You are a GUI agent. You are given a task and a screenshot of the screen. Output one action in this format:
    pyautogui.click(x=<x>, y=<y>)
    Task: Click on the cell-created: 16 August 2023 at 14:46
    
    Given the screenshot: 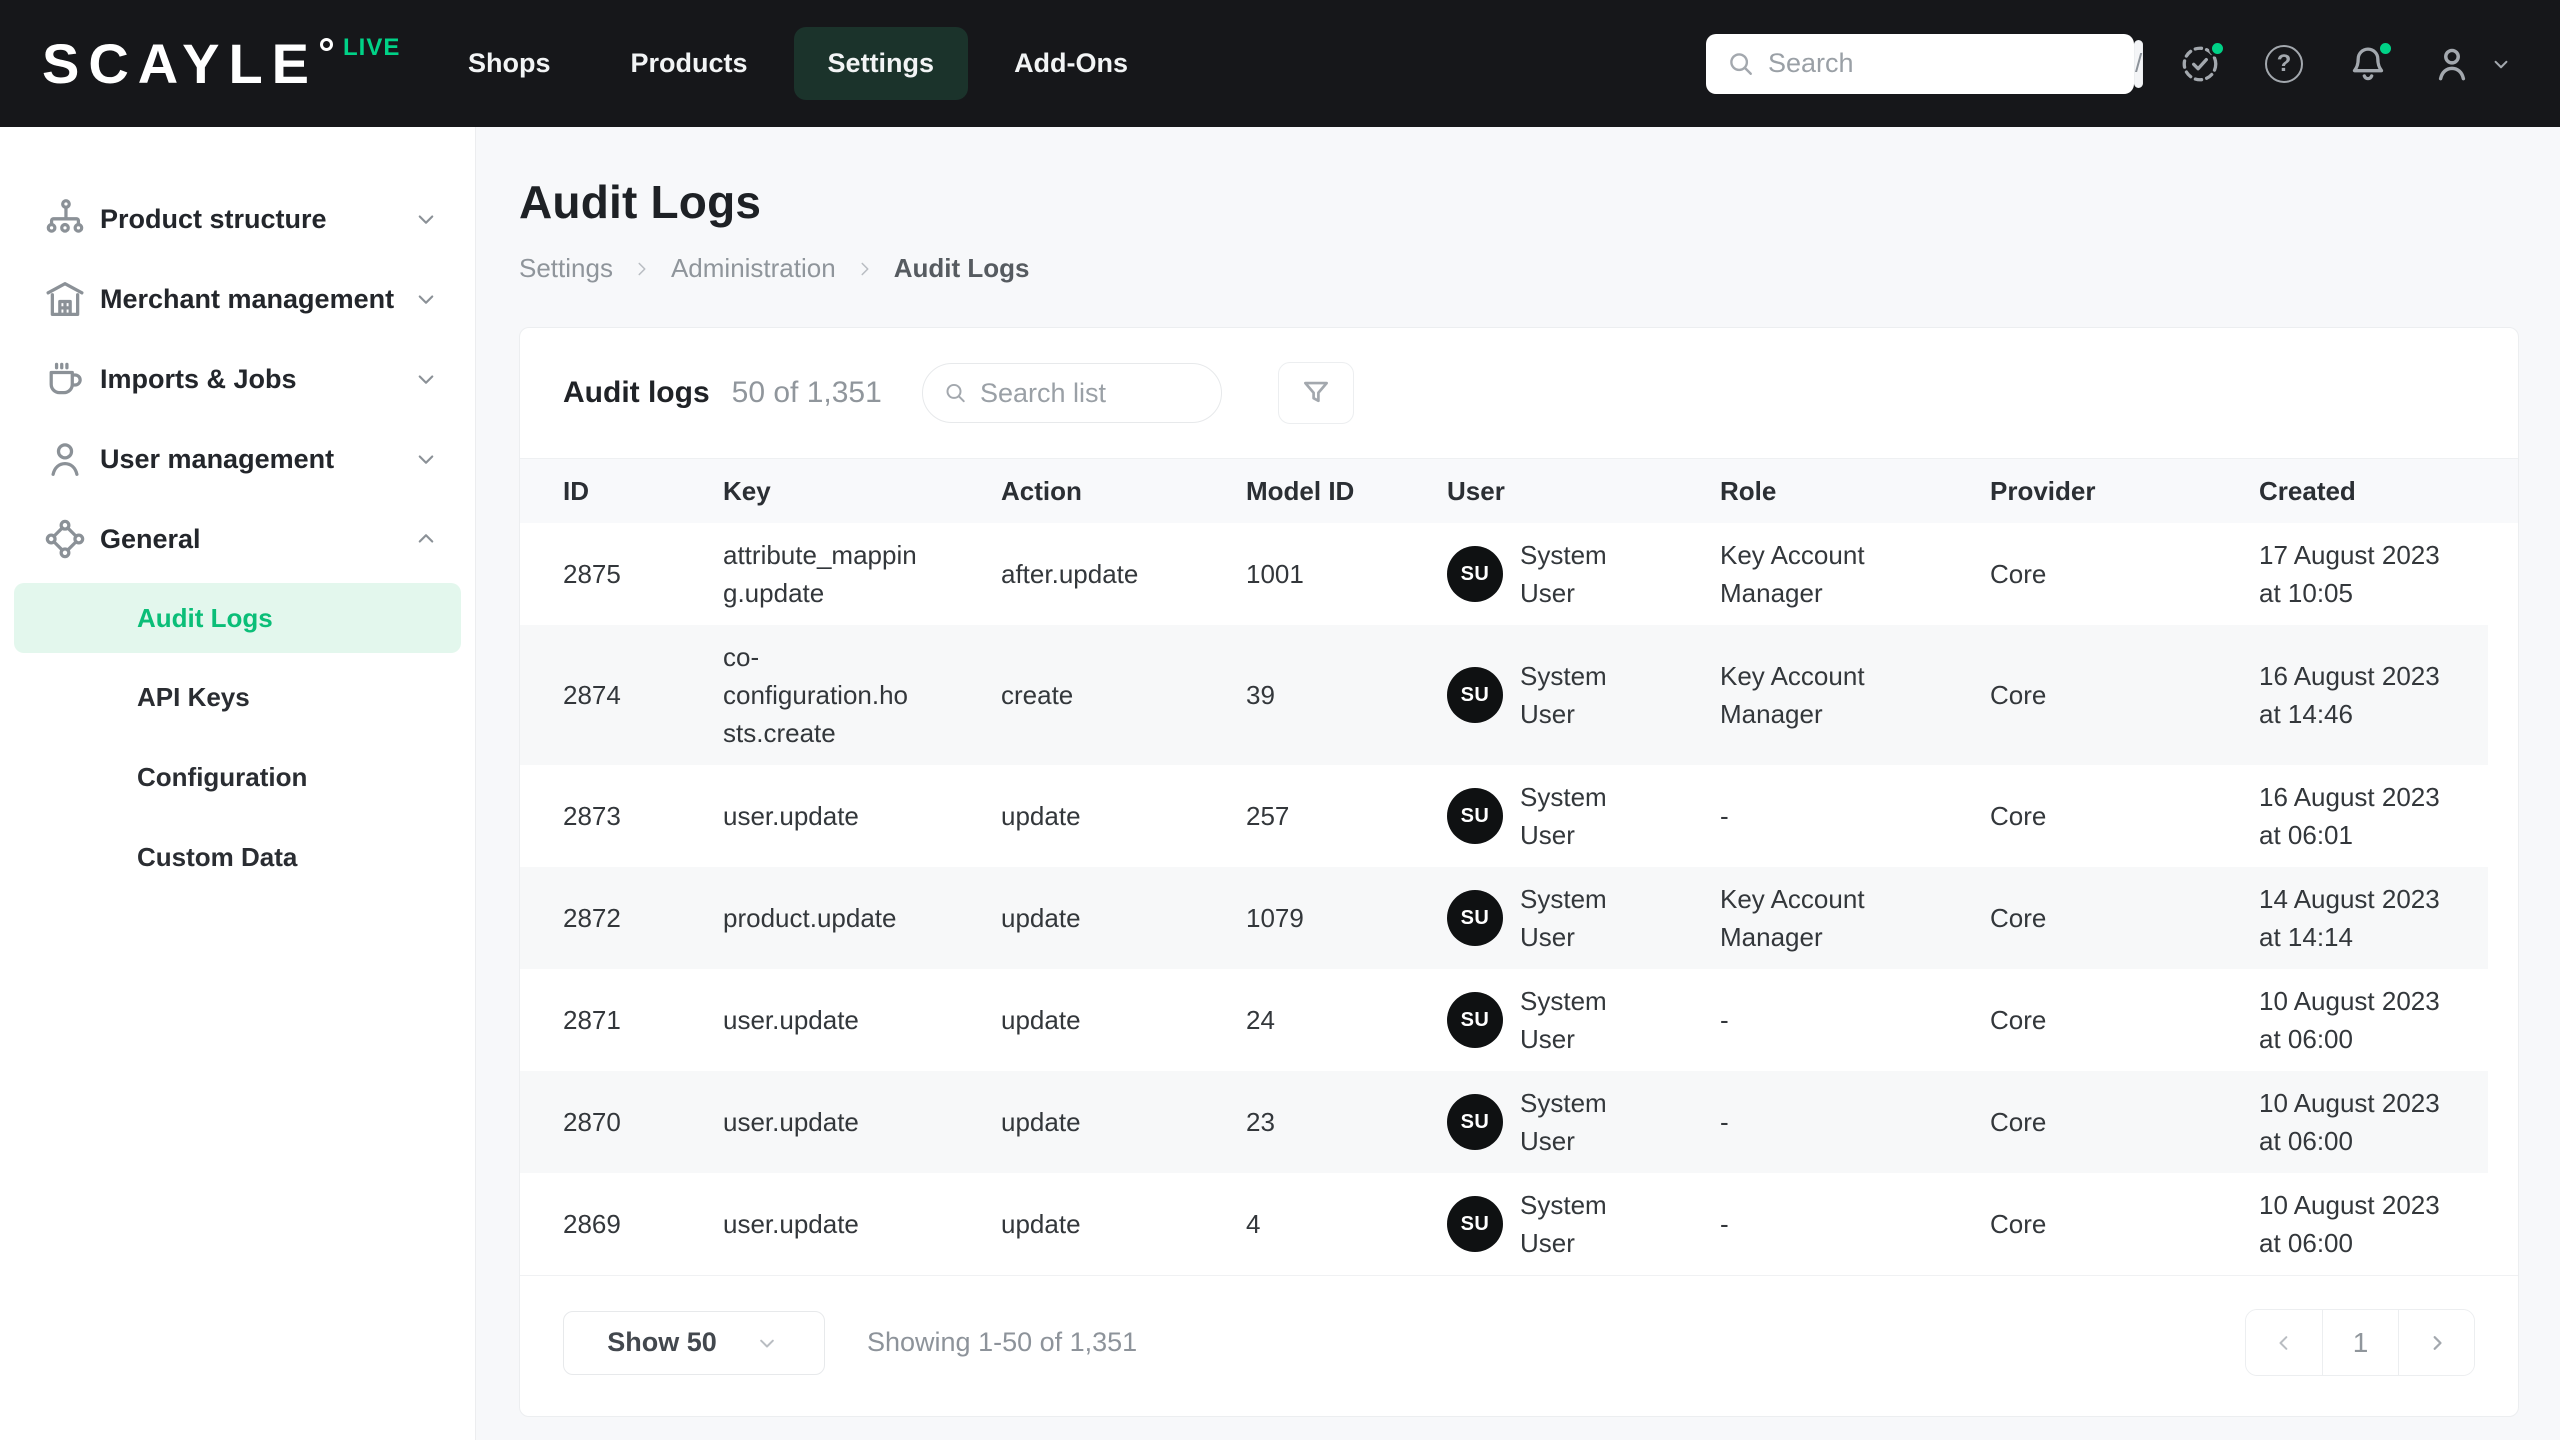 What is the action you would take?
    pyautogui.click(x=2373, y=695)
    